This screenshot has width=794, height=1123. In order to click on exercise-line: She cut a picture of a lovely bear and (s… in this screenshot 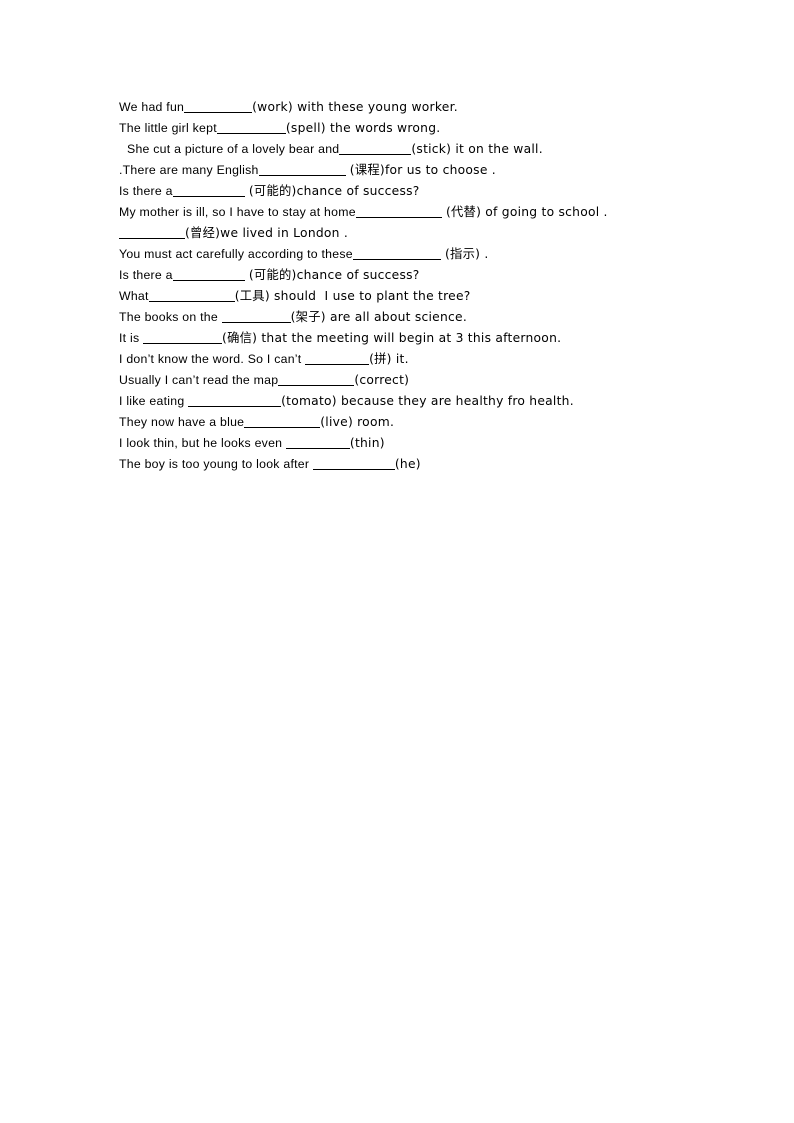, I will do `click(429, 149)`.